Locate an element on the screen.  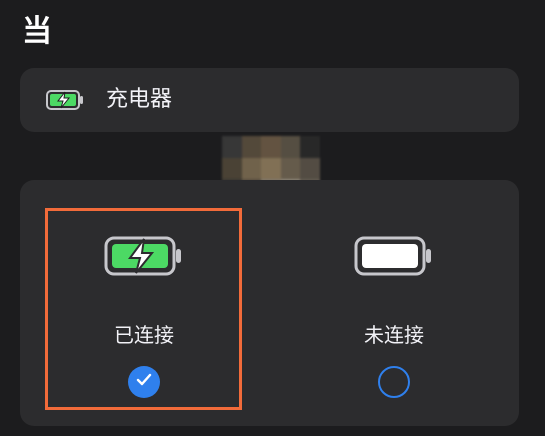
option-disconnected-label: 未连接 is located at coordinates (394, 335).